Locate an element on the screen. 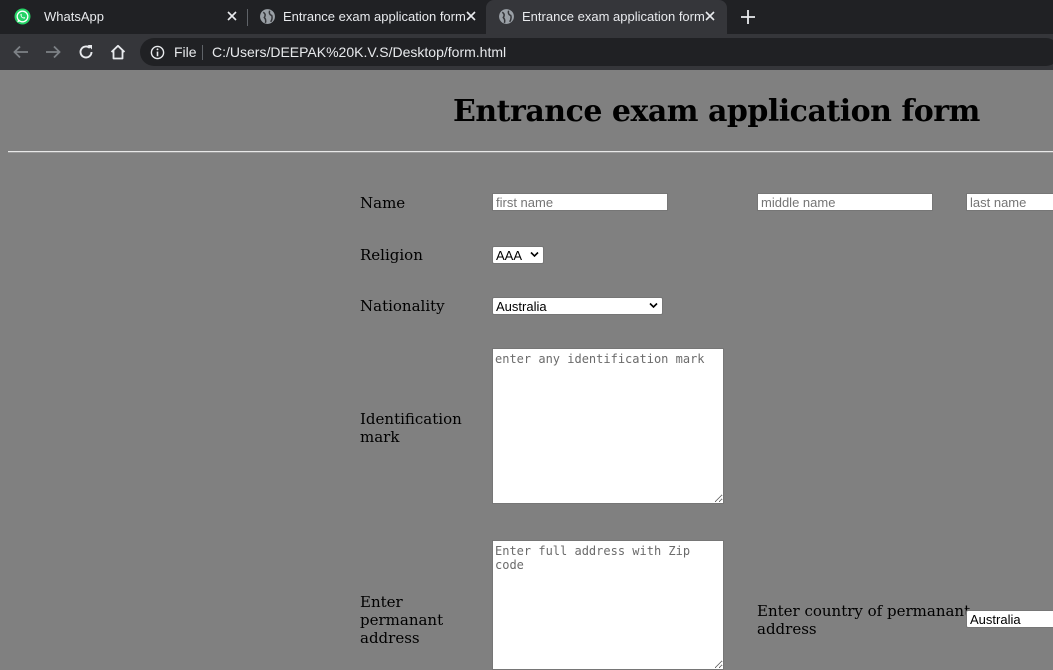 This screenshot has height=670, width=1053. religion-select: AAA is located at coordinates (518, 255).